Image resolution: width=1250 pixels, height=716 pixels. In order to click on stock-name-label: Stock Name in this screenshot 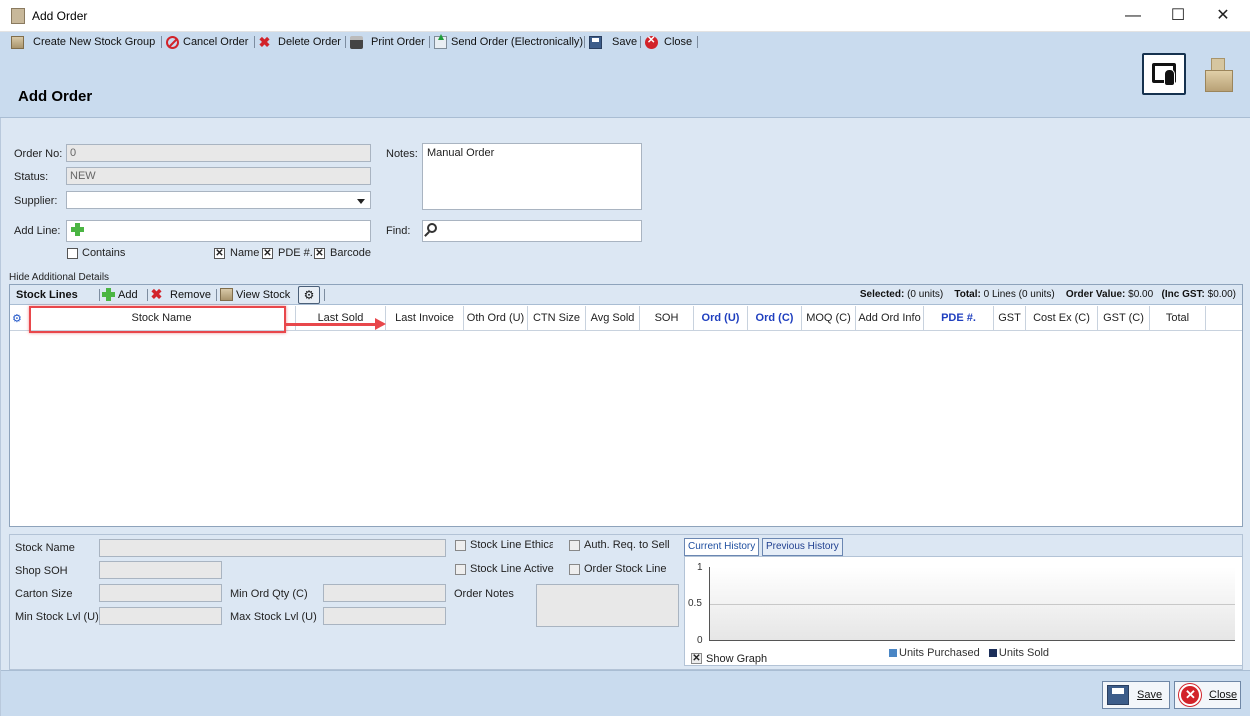, I will do `click(45, 548)`.